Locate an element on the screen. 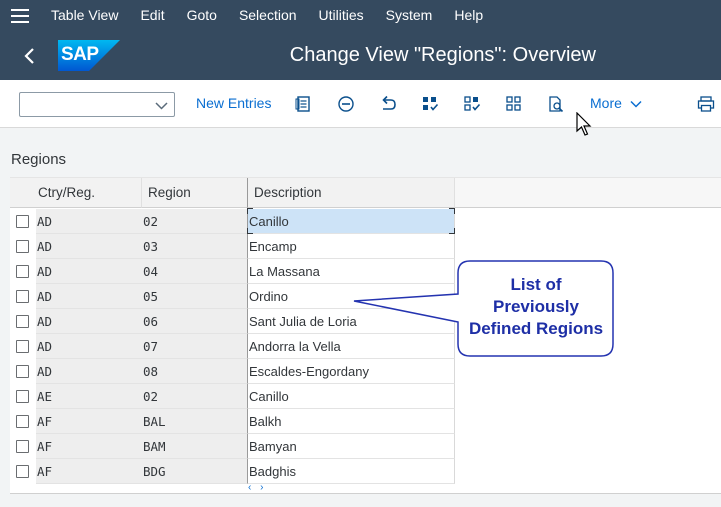  title-bar: SAP Change View "Regions": Overview is located at coordinates (360, 55).